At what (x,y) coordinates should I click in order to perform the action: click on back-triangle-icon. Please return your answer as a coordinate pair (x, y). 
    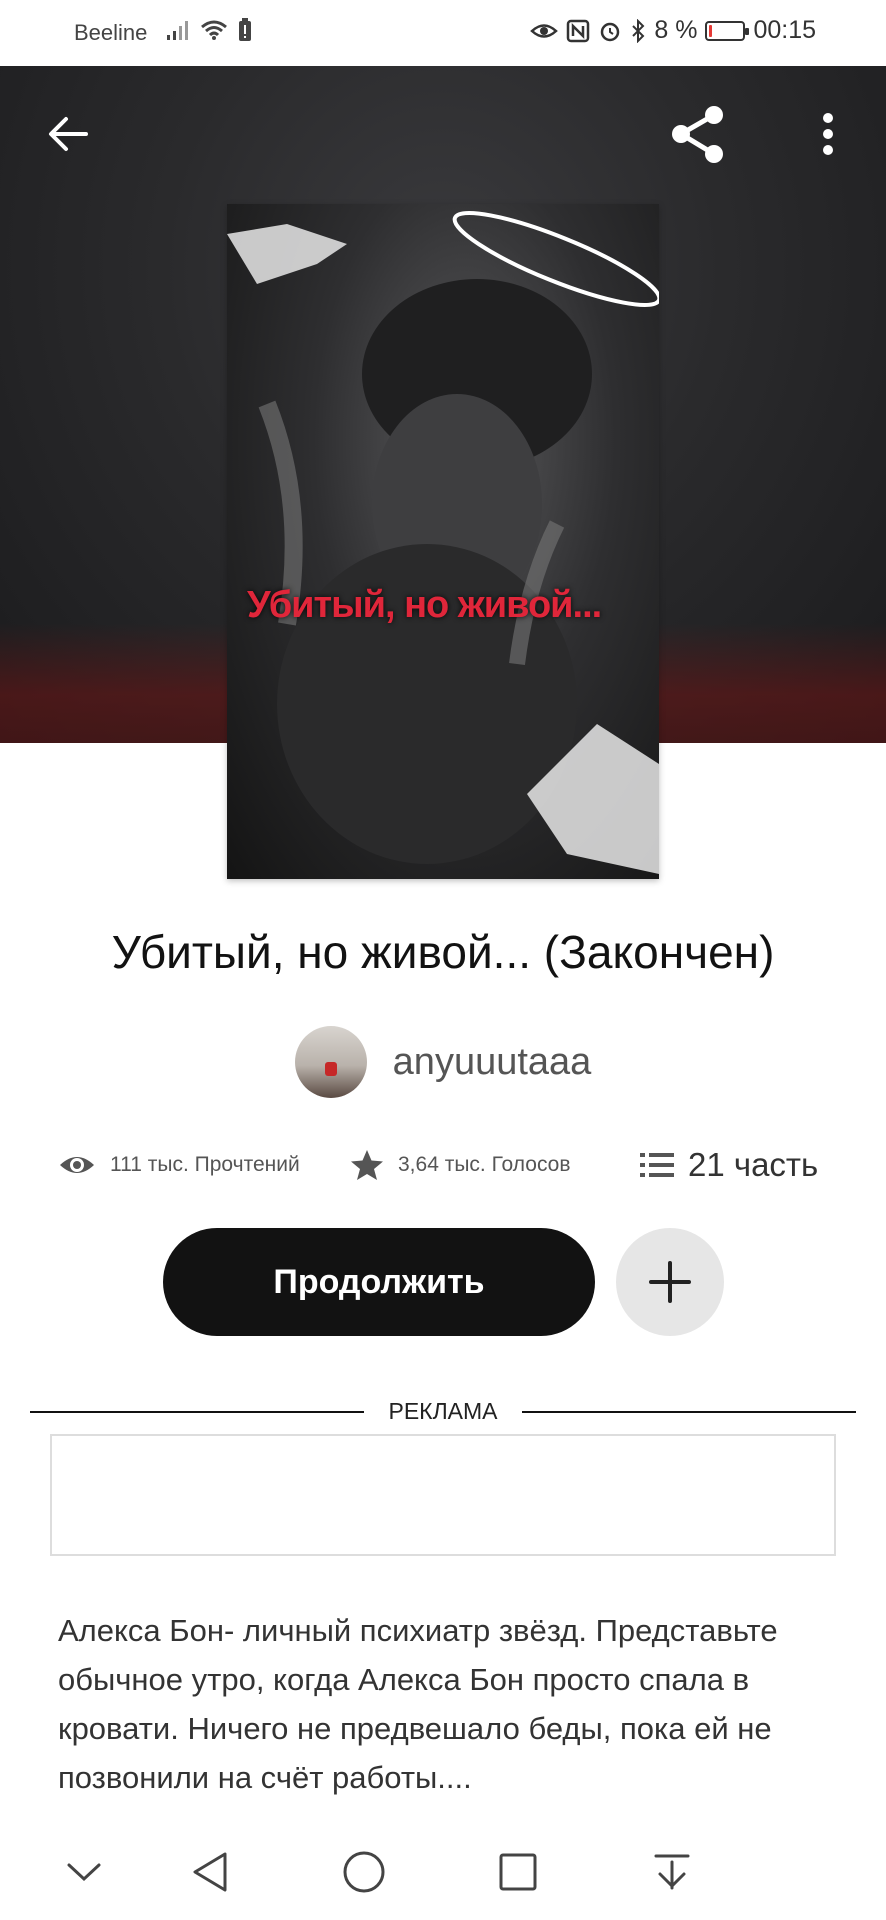
    Looking at the image, I should click on (210, 1872).